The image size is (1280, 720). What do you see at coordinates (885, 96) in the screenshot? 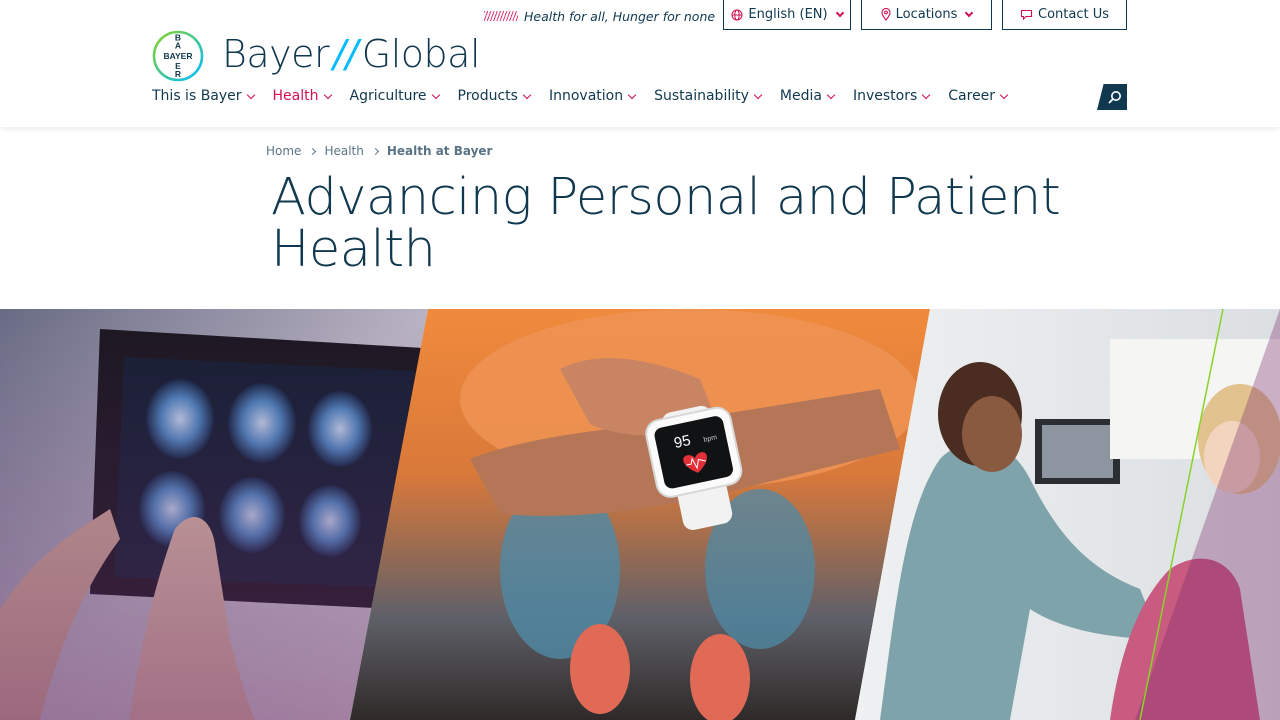
I see `nav-item-label: Investors` at bounding box center [885, 96].